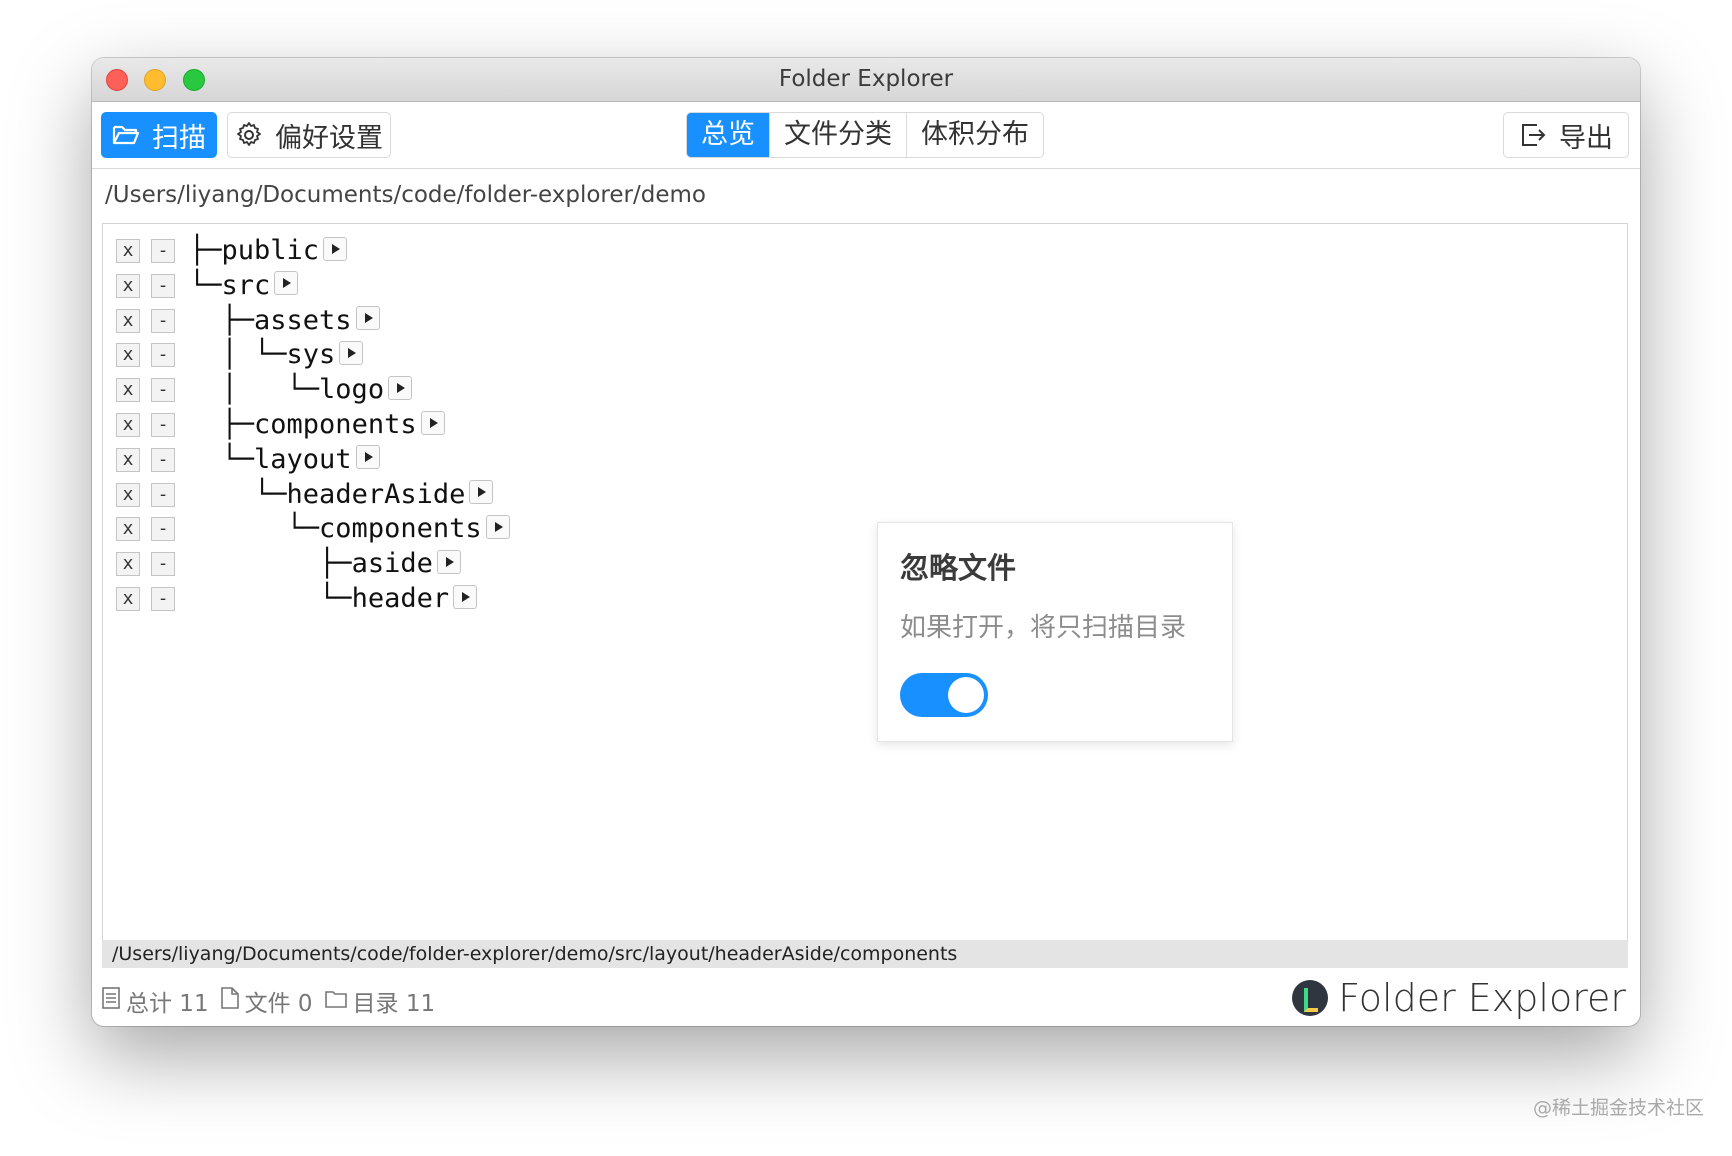  Describe the element at coordinates (1586, 138) in the screenshot. I see `export-label: 导出` at that location.